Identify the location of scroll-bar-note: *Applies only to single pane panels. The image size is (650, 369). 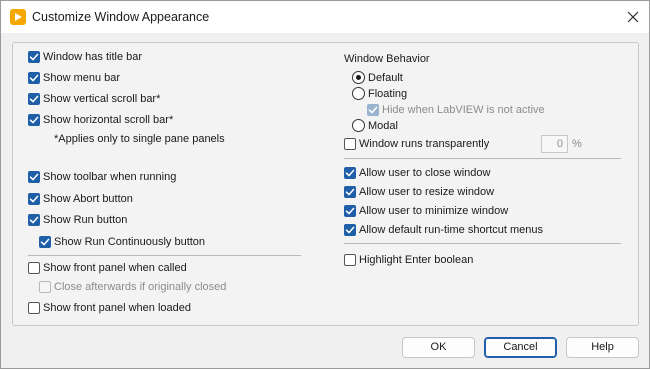
(139, 139).